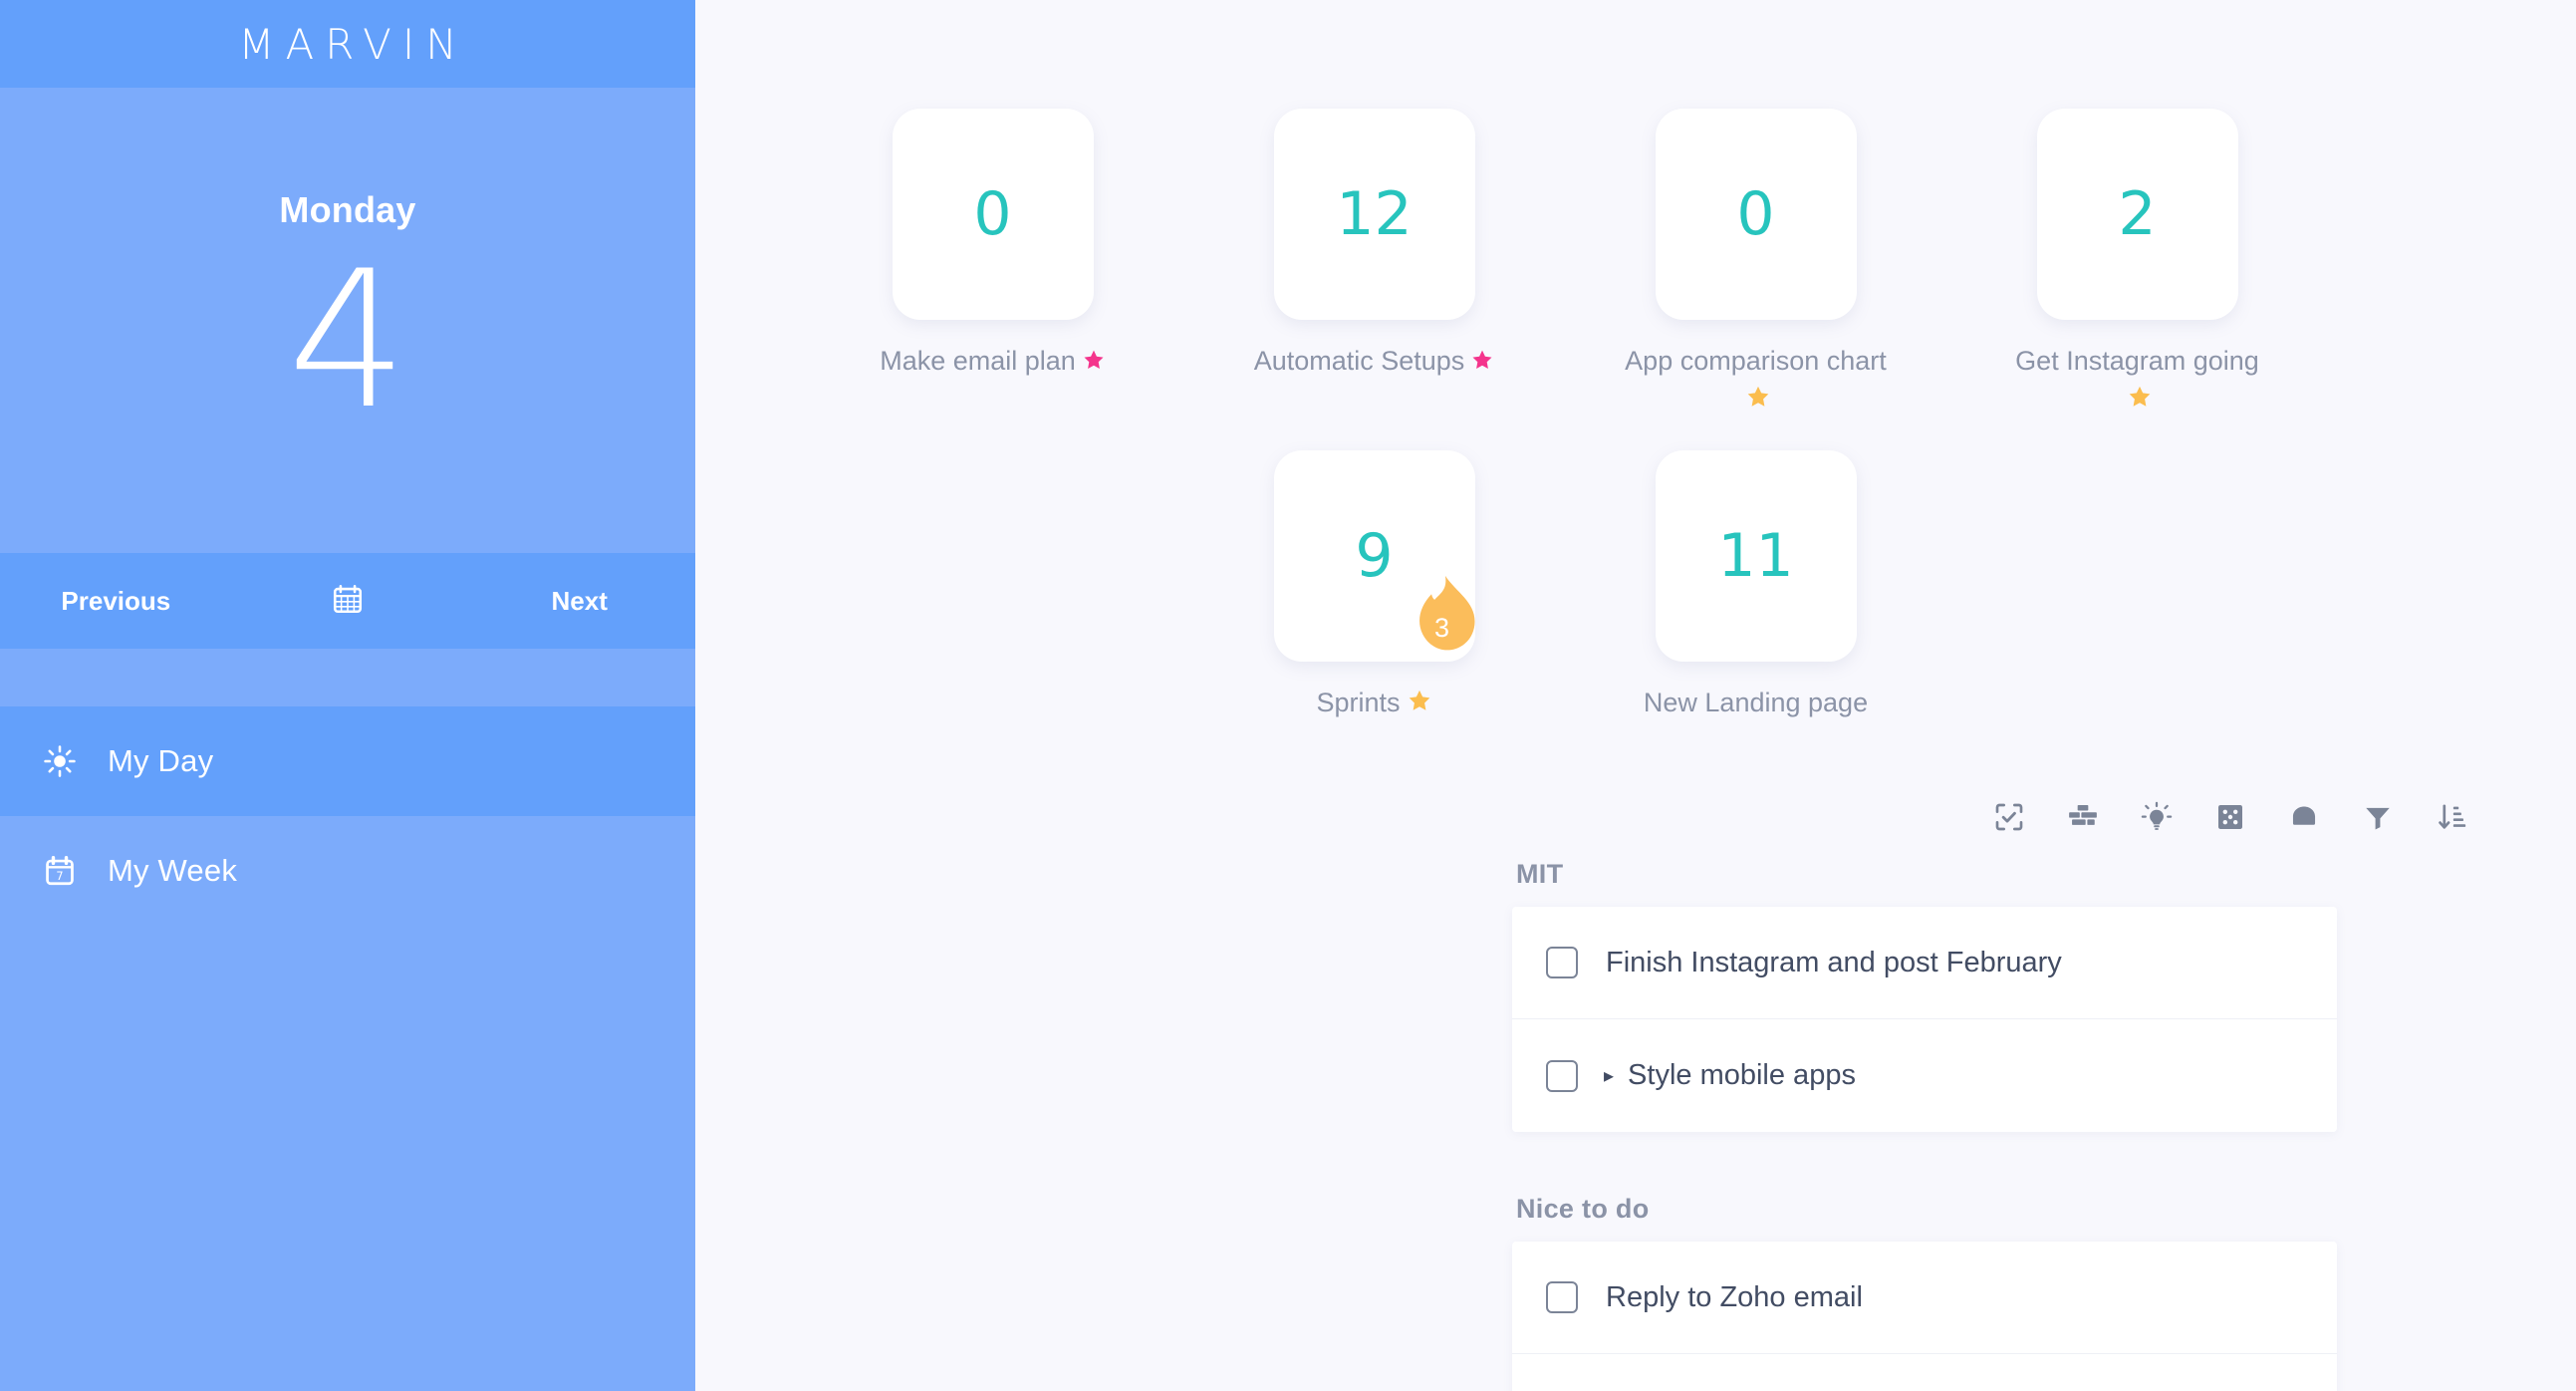 Image resolution: width=2576 pixels, height=1391 pixels. I want to click on category-count: 11, so click(1755, 556).